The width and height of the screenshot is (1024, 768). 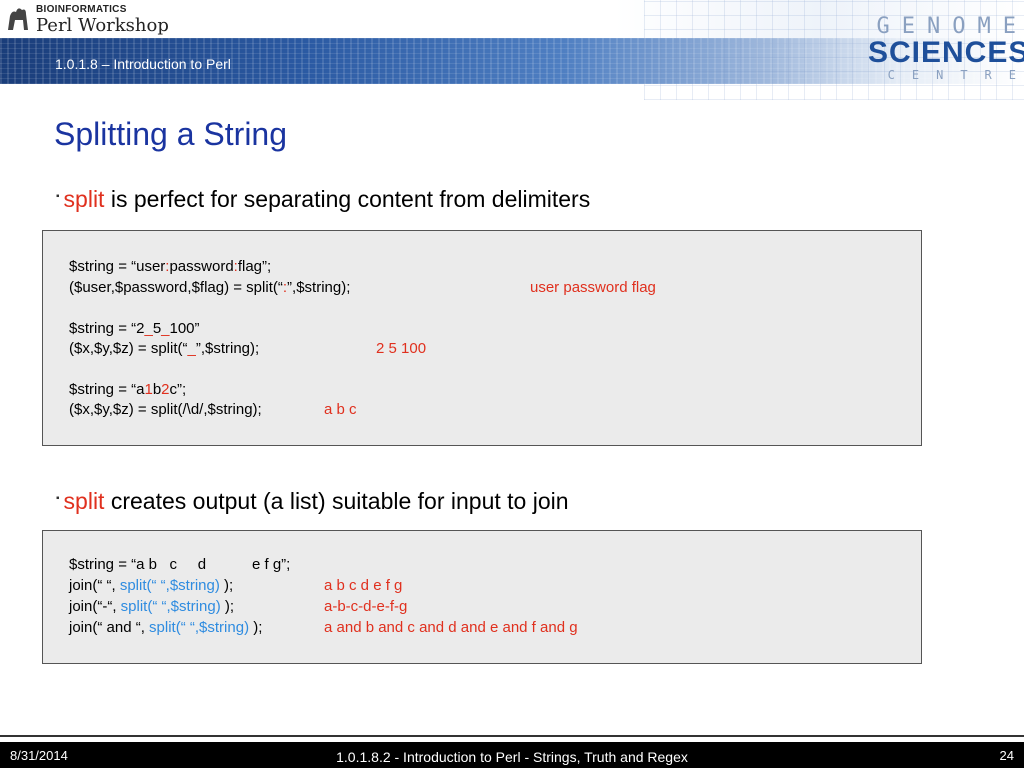 What do you see at coordinates (134, 328) in the screenshot?
I see `code-line: $string = “2_5_100”` at bounding box center [134, 328].